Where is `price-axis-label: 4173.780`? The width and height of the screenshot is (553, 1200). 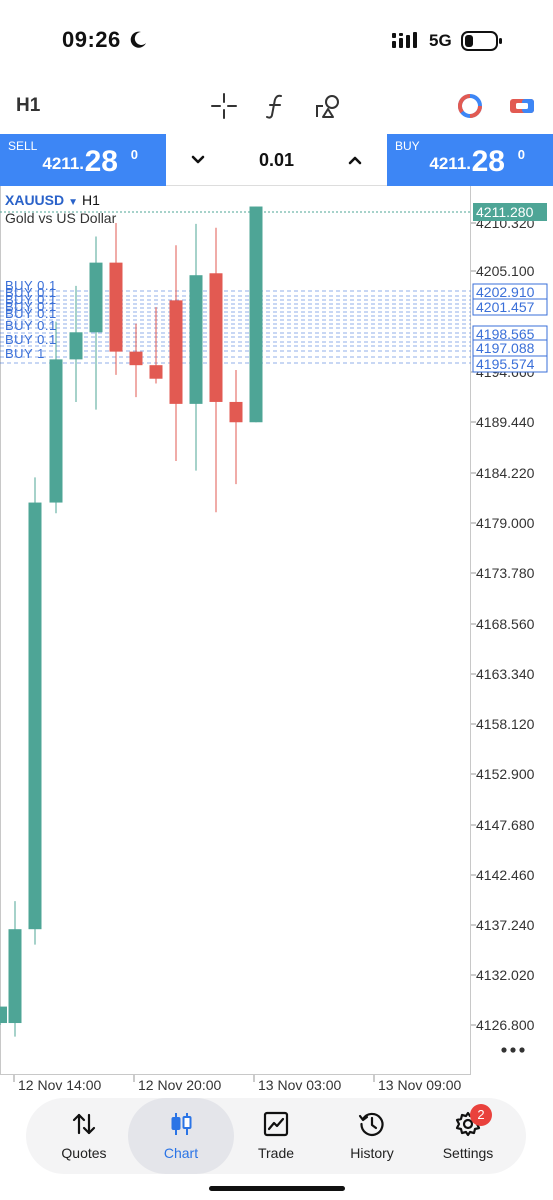
price-axis-label: 4173.780 is located at coordinates (505, 573).